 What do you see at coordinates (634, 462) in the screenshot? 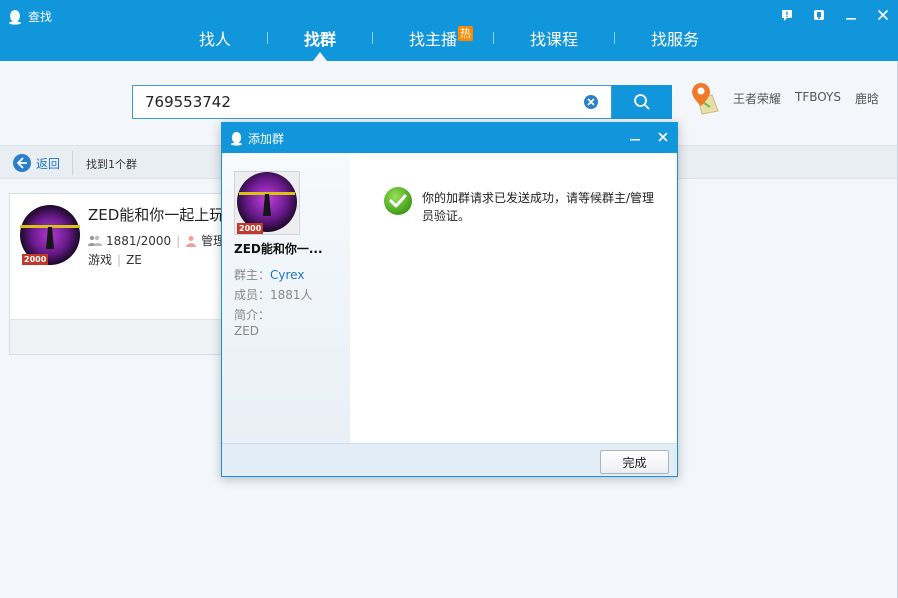
I see `done-button: 完成` at bounding box center [634, 462].